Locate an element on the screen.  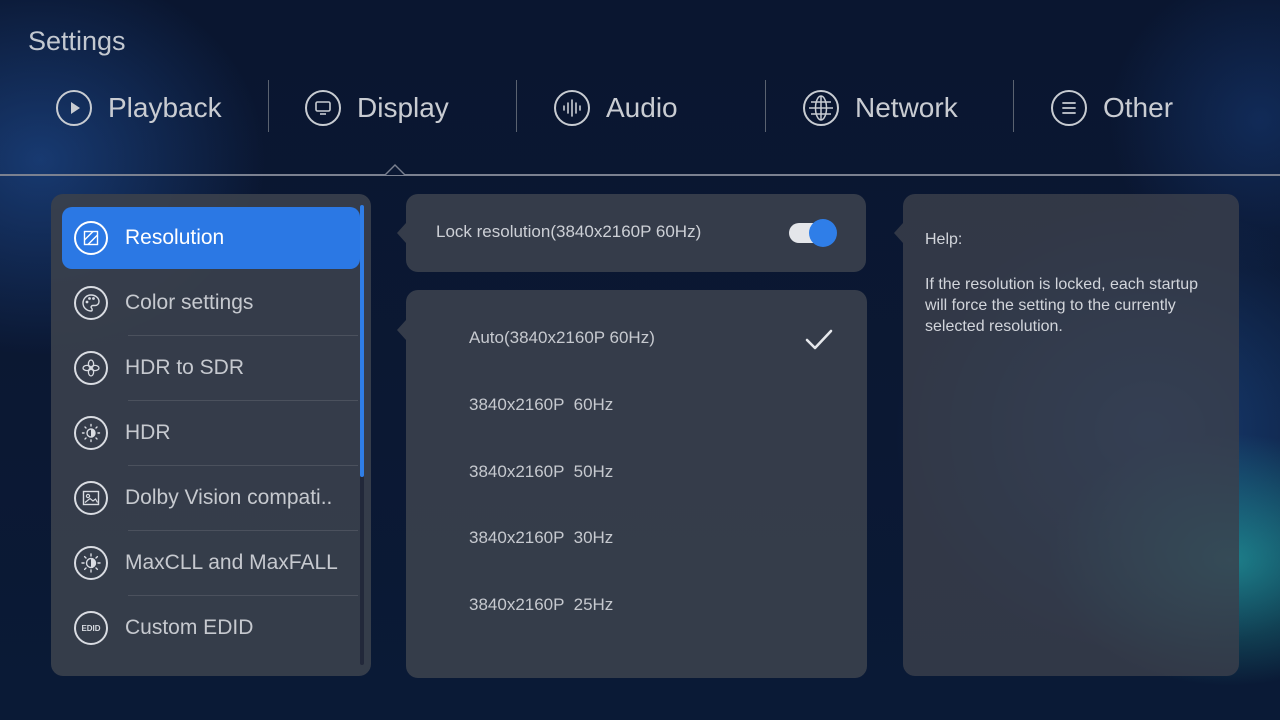
resolution-option-label: 3840x2160P 30Hz is located at coordinates (541, 537).